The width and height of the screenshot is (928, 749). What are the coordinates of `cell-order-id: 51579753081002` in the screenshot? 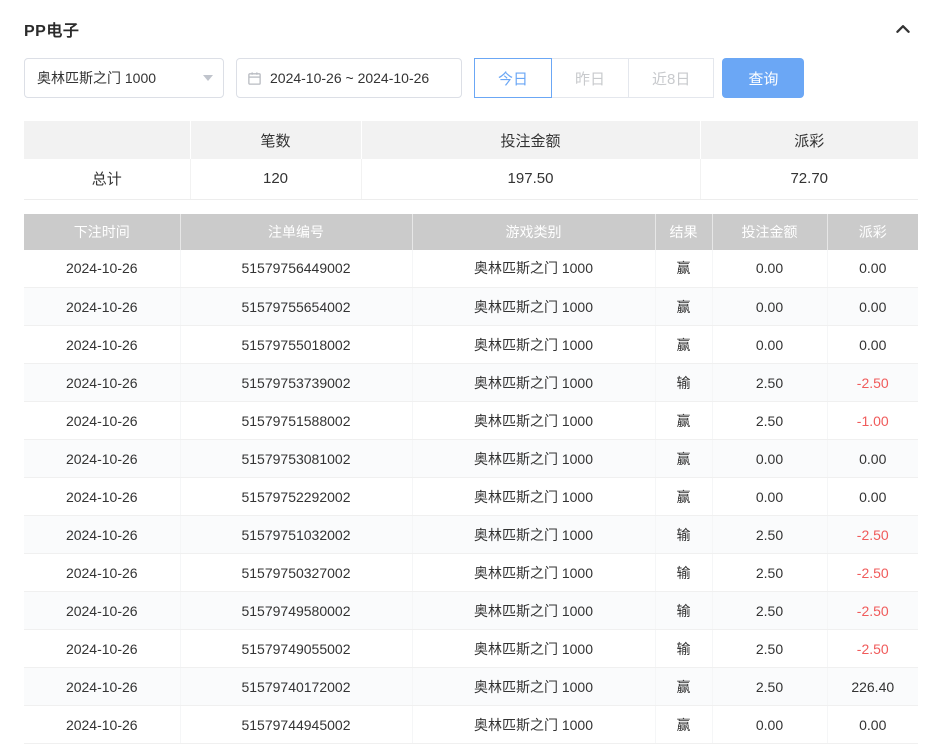 It's located at (296, 458).